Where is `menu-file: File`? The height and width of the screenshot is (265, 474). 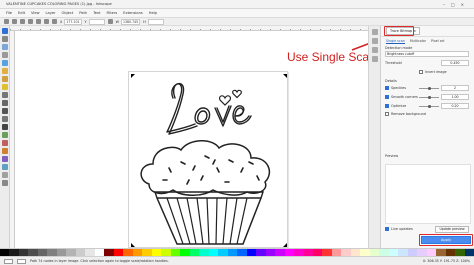 menu-file: File is located at coordinates (9, 13).